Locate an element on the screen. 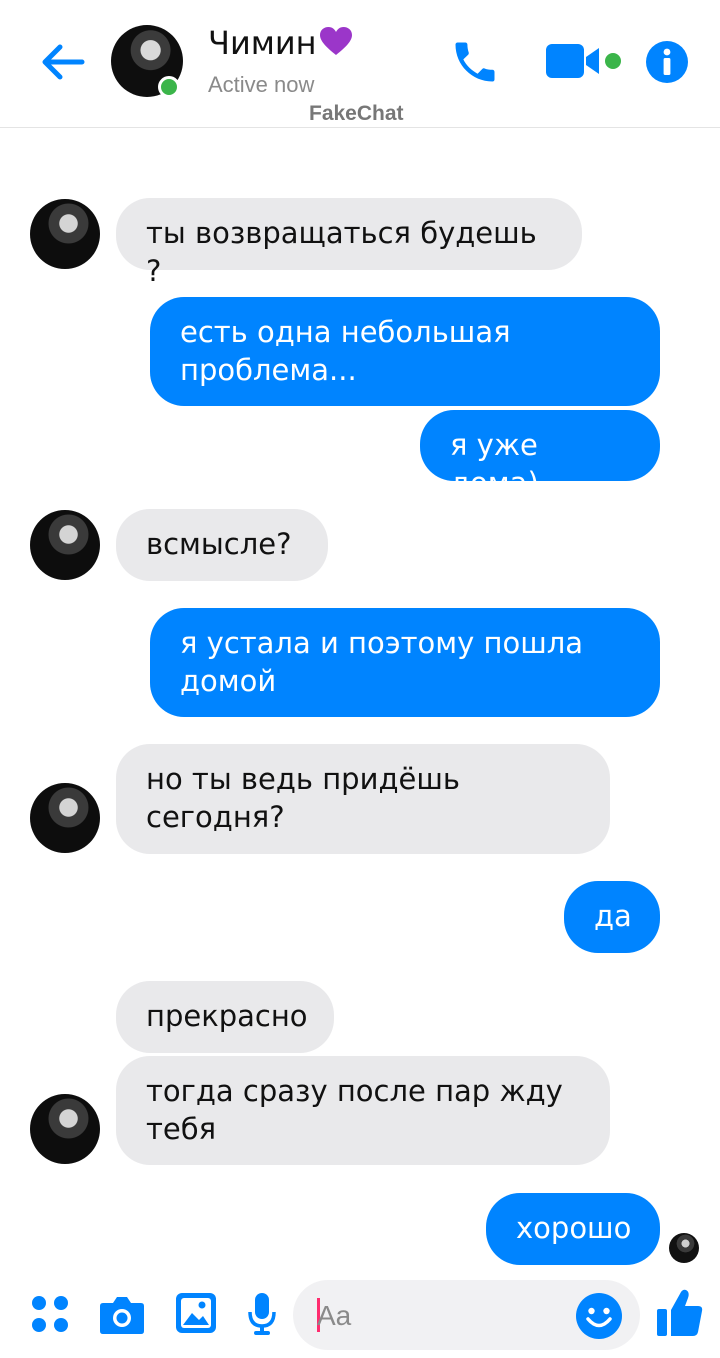  incoming-message: ты возвращаться будешь ? is located at coordinates (349, 243).